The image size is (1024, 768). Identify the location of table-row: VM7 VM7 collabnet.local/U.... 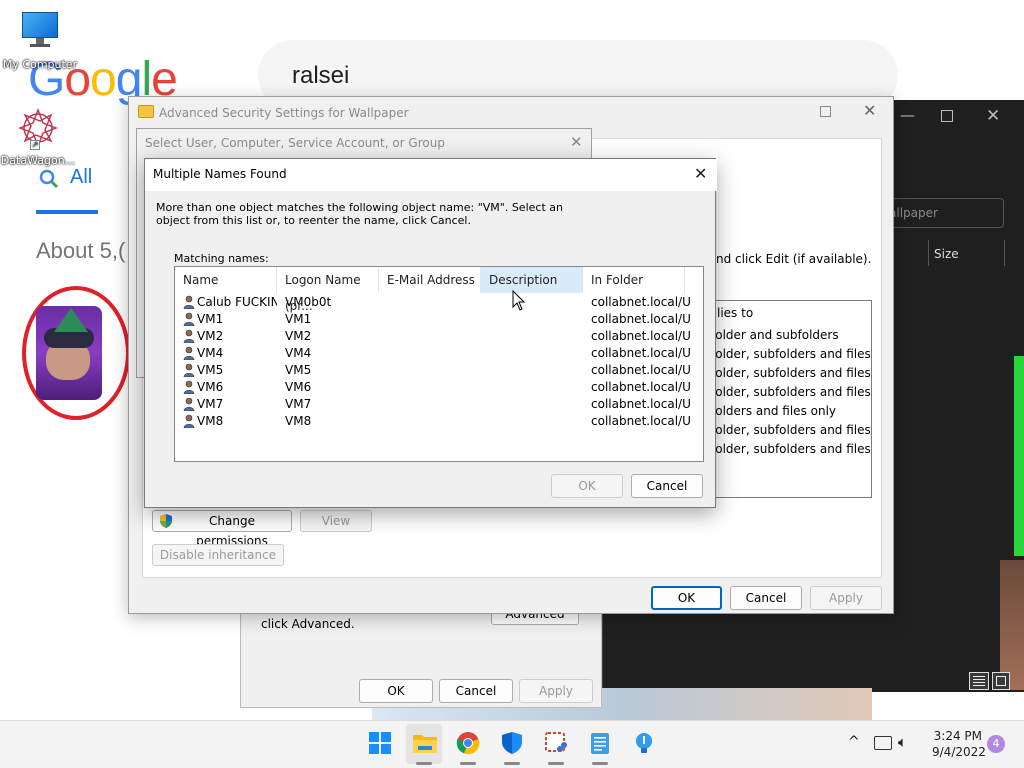
(439, 404).